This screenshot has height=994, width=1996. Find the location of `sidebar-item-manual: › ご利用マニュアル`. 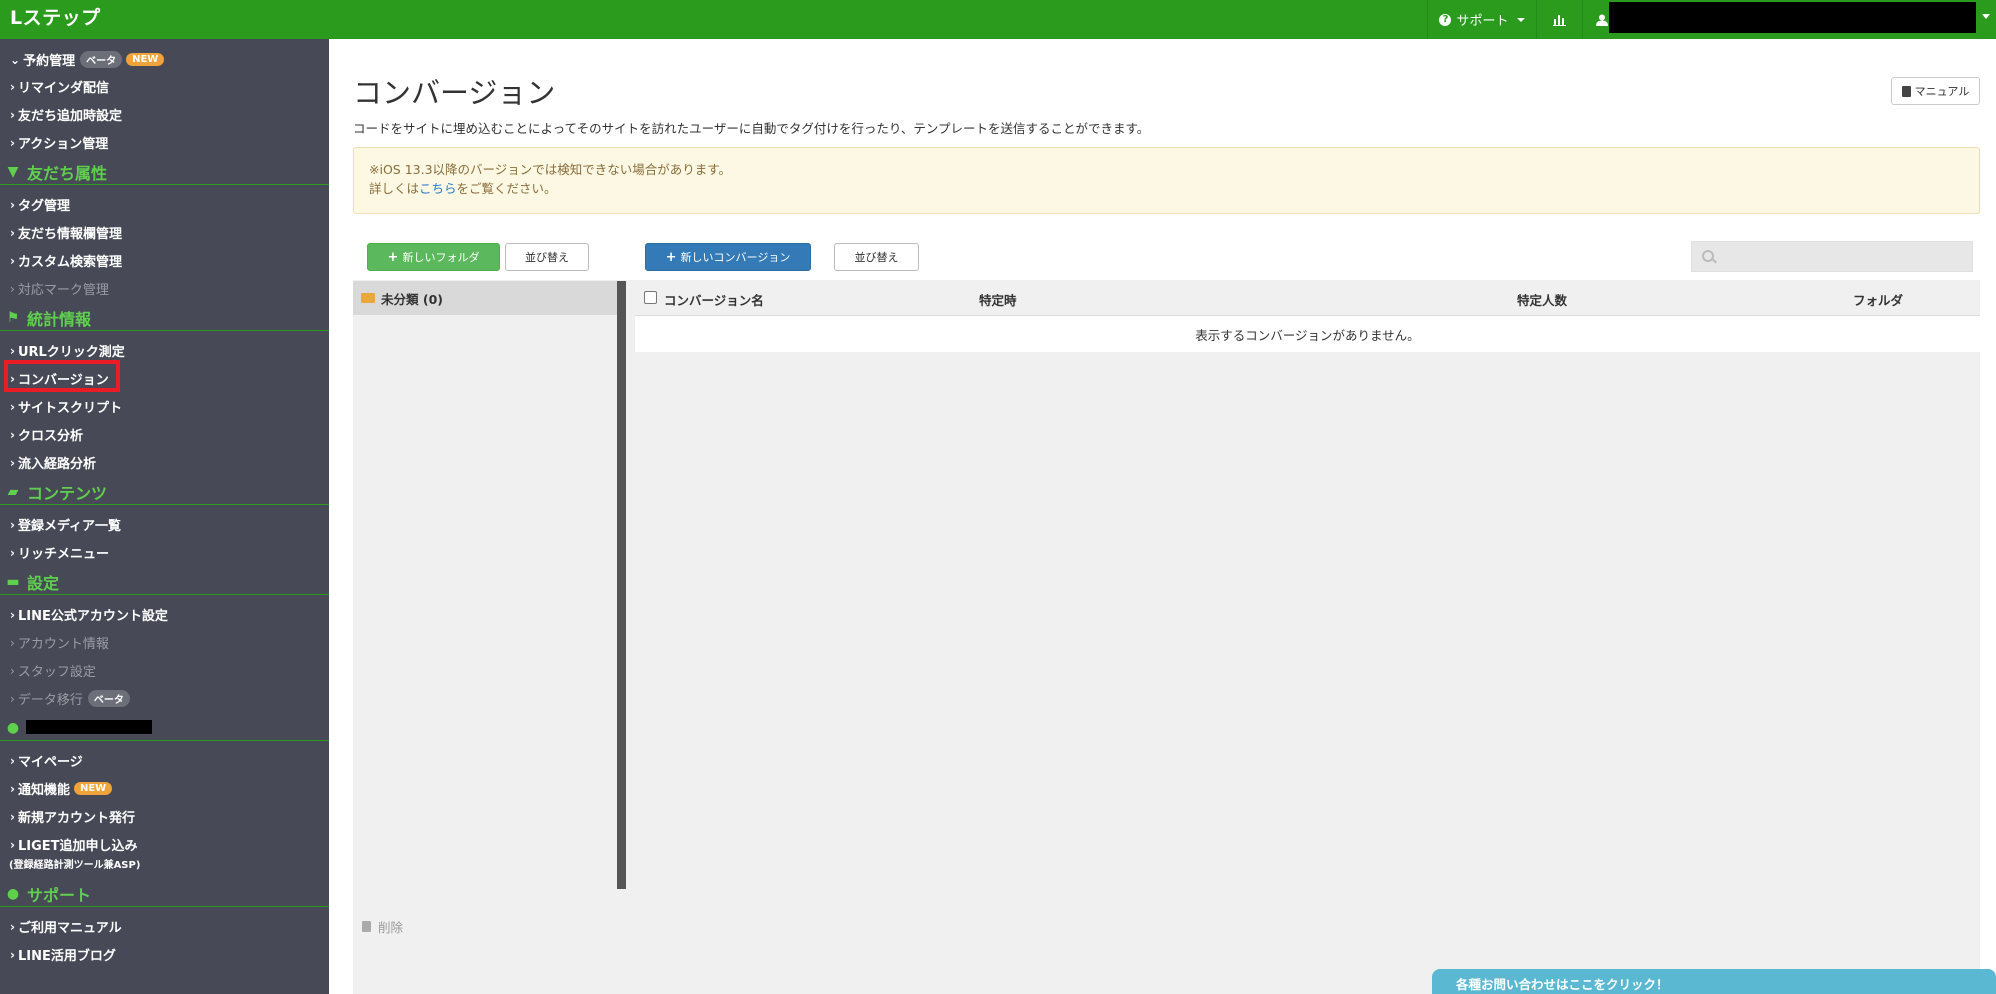

sidebar-item-manual: › ご利用マニュアル is located at coordinates (66, 927).